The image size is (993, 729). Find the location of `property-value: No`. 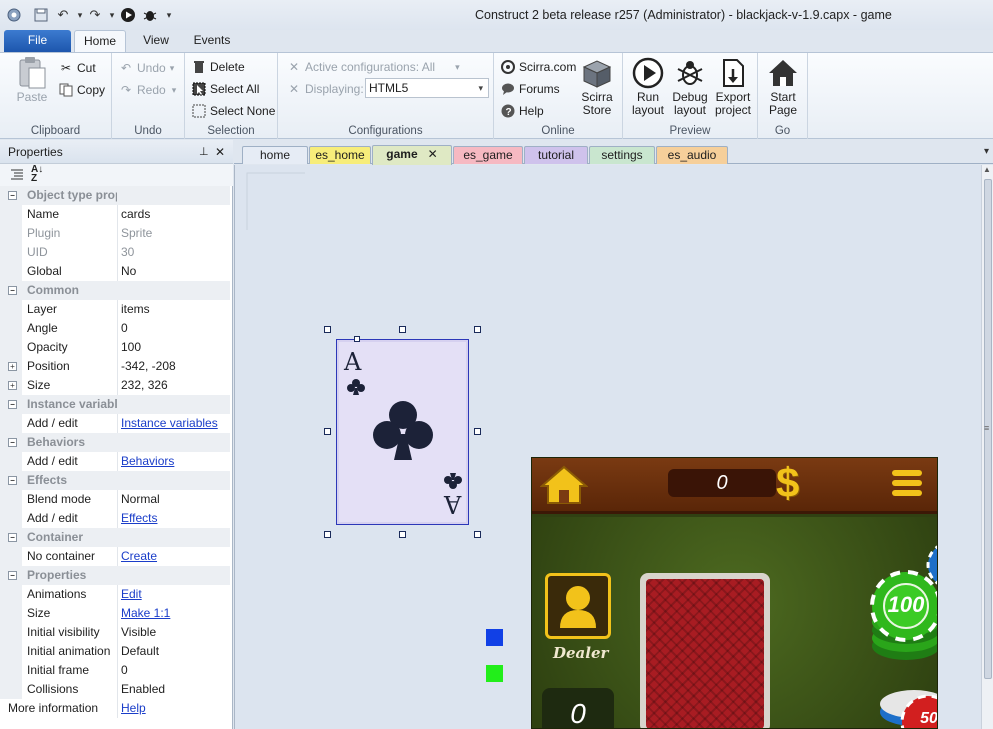

property-value: No is located at coordinates (128, 271).